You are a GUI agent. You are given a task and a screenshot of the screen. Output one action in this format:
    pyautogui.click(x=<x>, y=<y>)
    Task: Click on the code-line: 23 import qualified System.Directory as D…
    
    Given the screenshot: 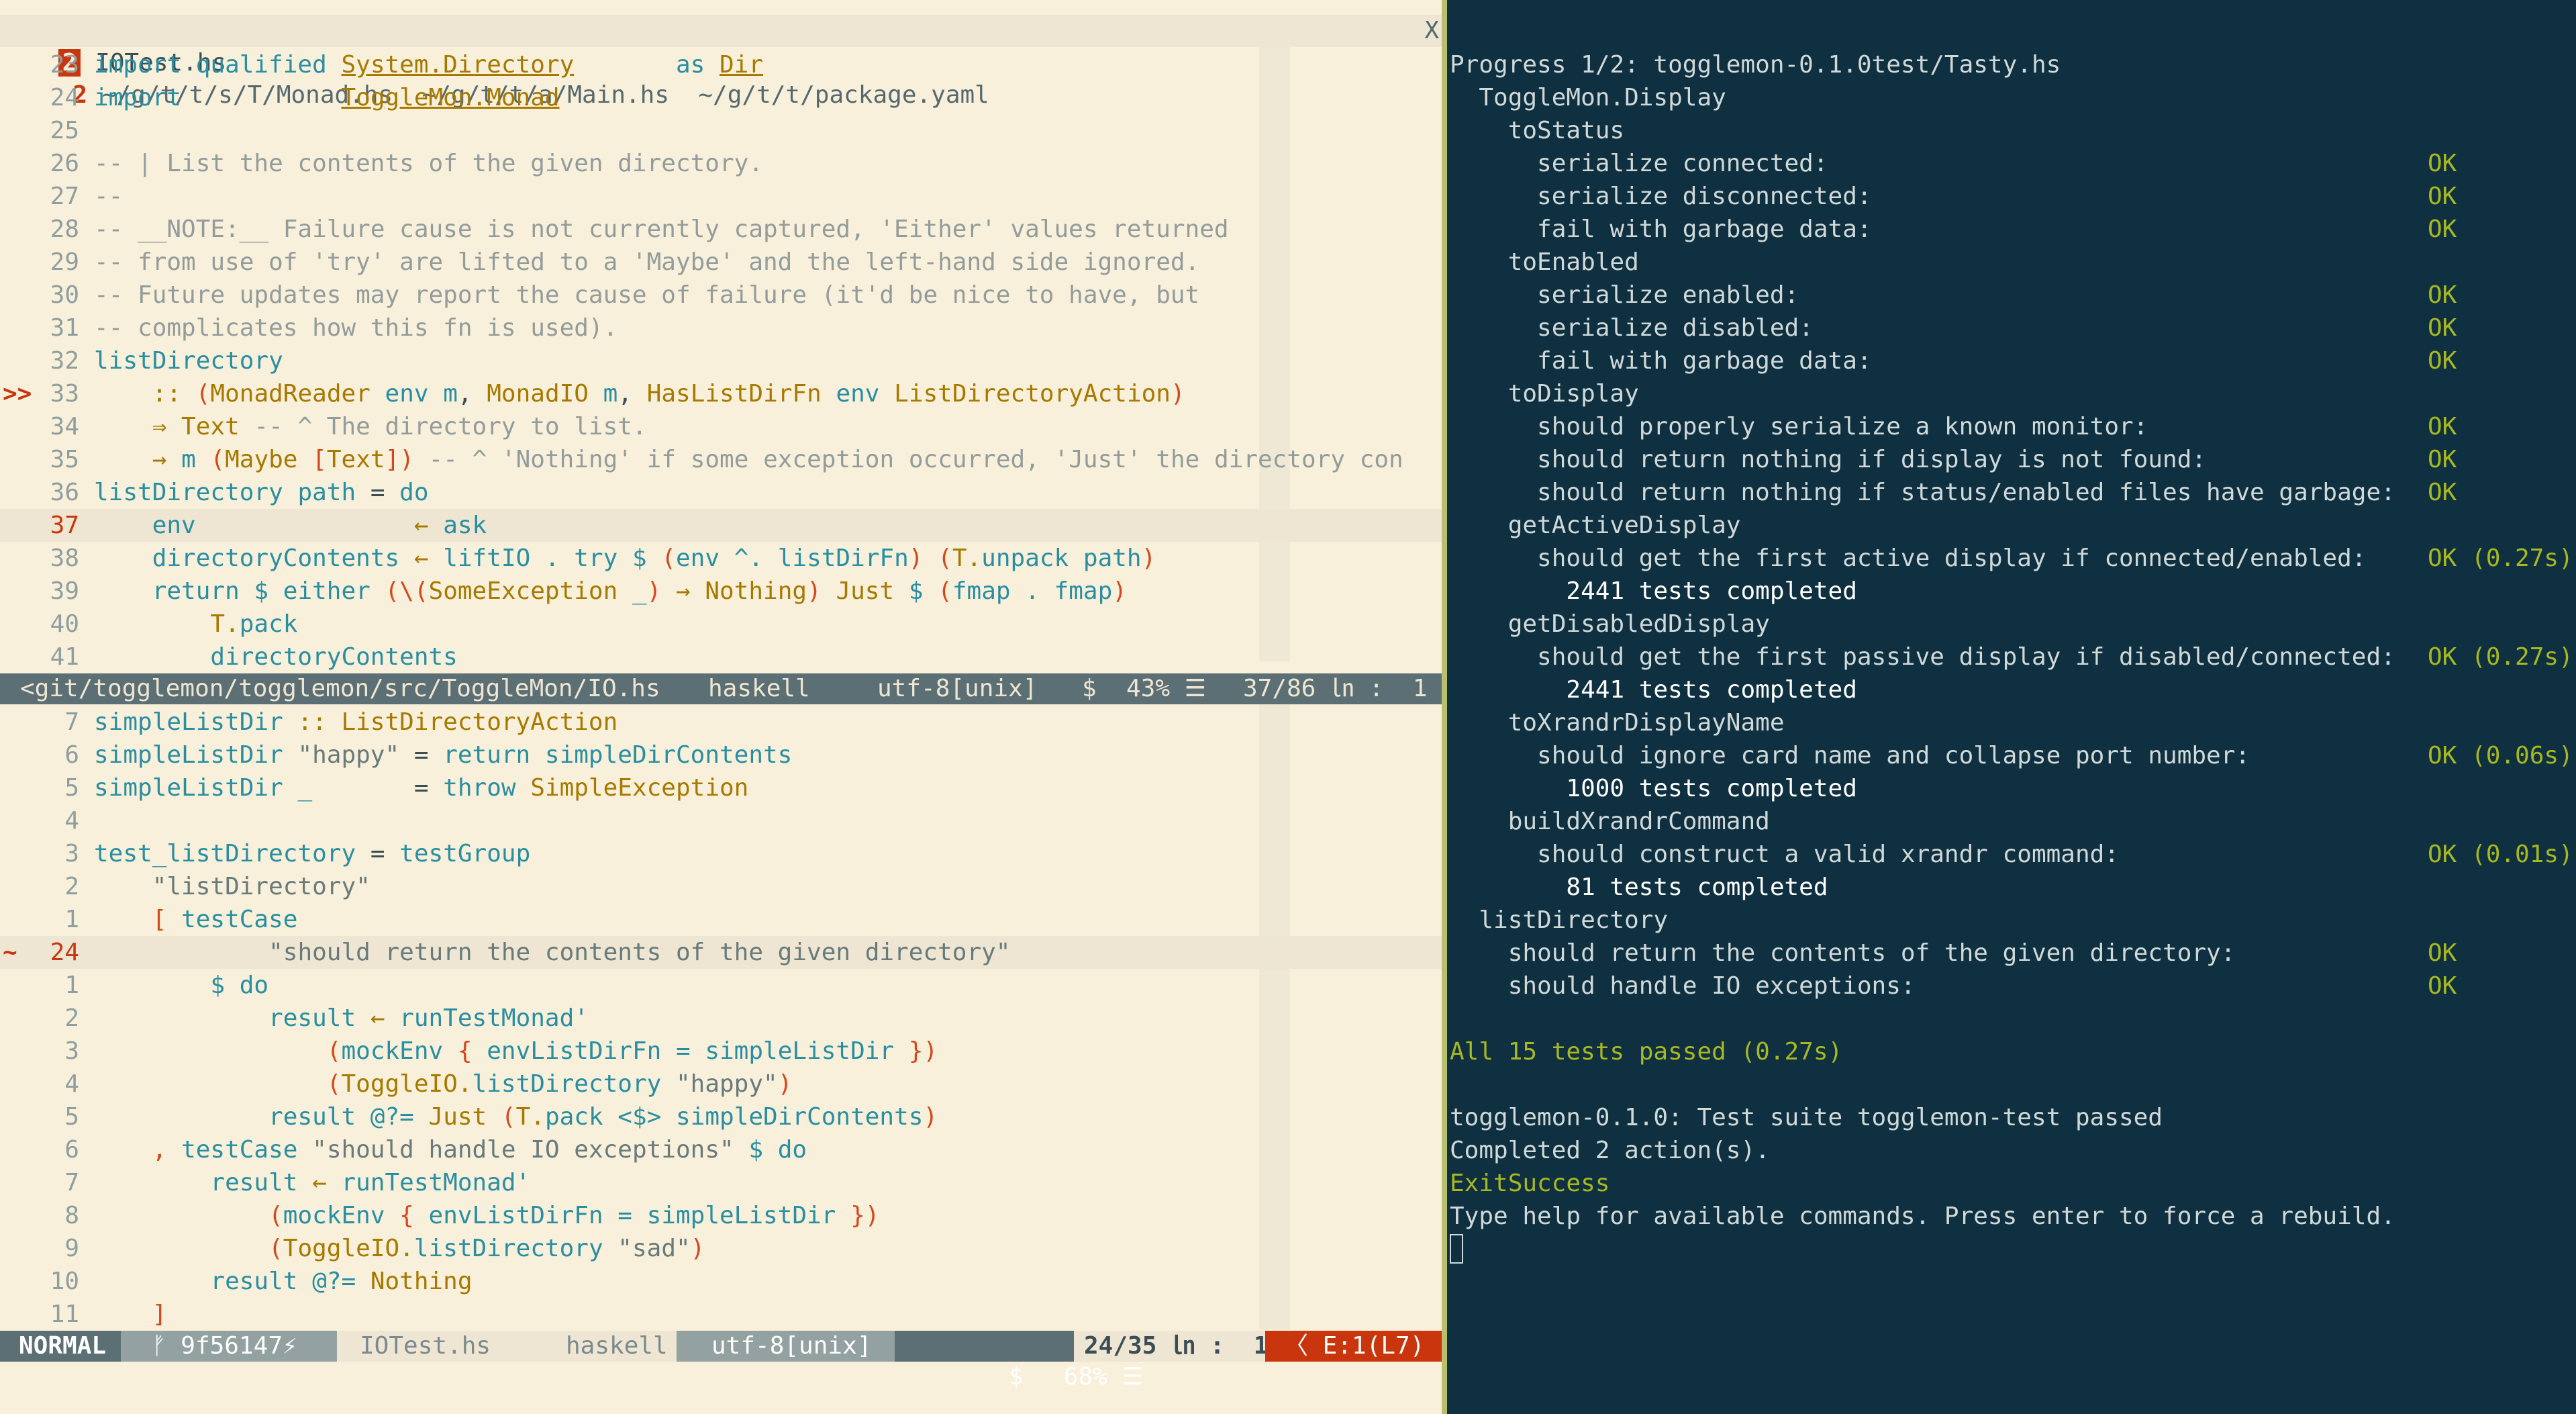 What is the action you would take?
    pyautogui.click(x=721, y=64)
    